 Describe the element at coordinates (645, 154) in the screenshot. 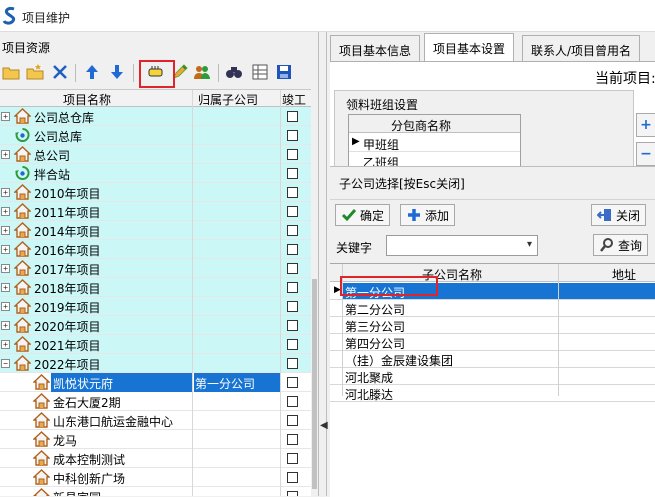

I see `remove-team-button: −` at that location.